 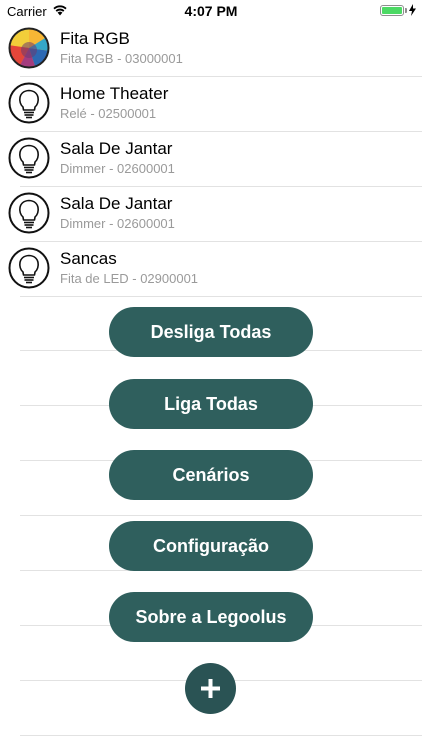 I want to click on device-row-sala-de-jantar-2: Sala De Jantar Dimmer - 02600001, so click(x=211, y=214).